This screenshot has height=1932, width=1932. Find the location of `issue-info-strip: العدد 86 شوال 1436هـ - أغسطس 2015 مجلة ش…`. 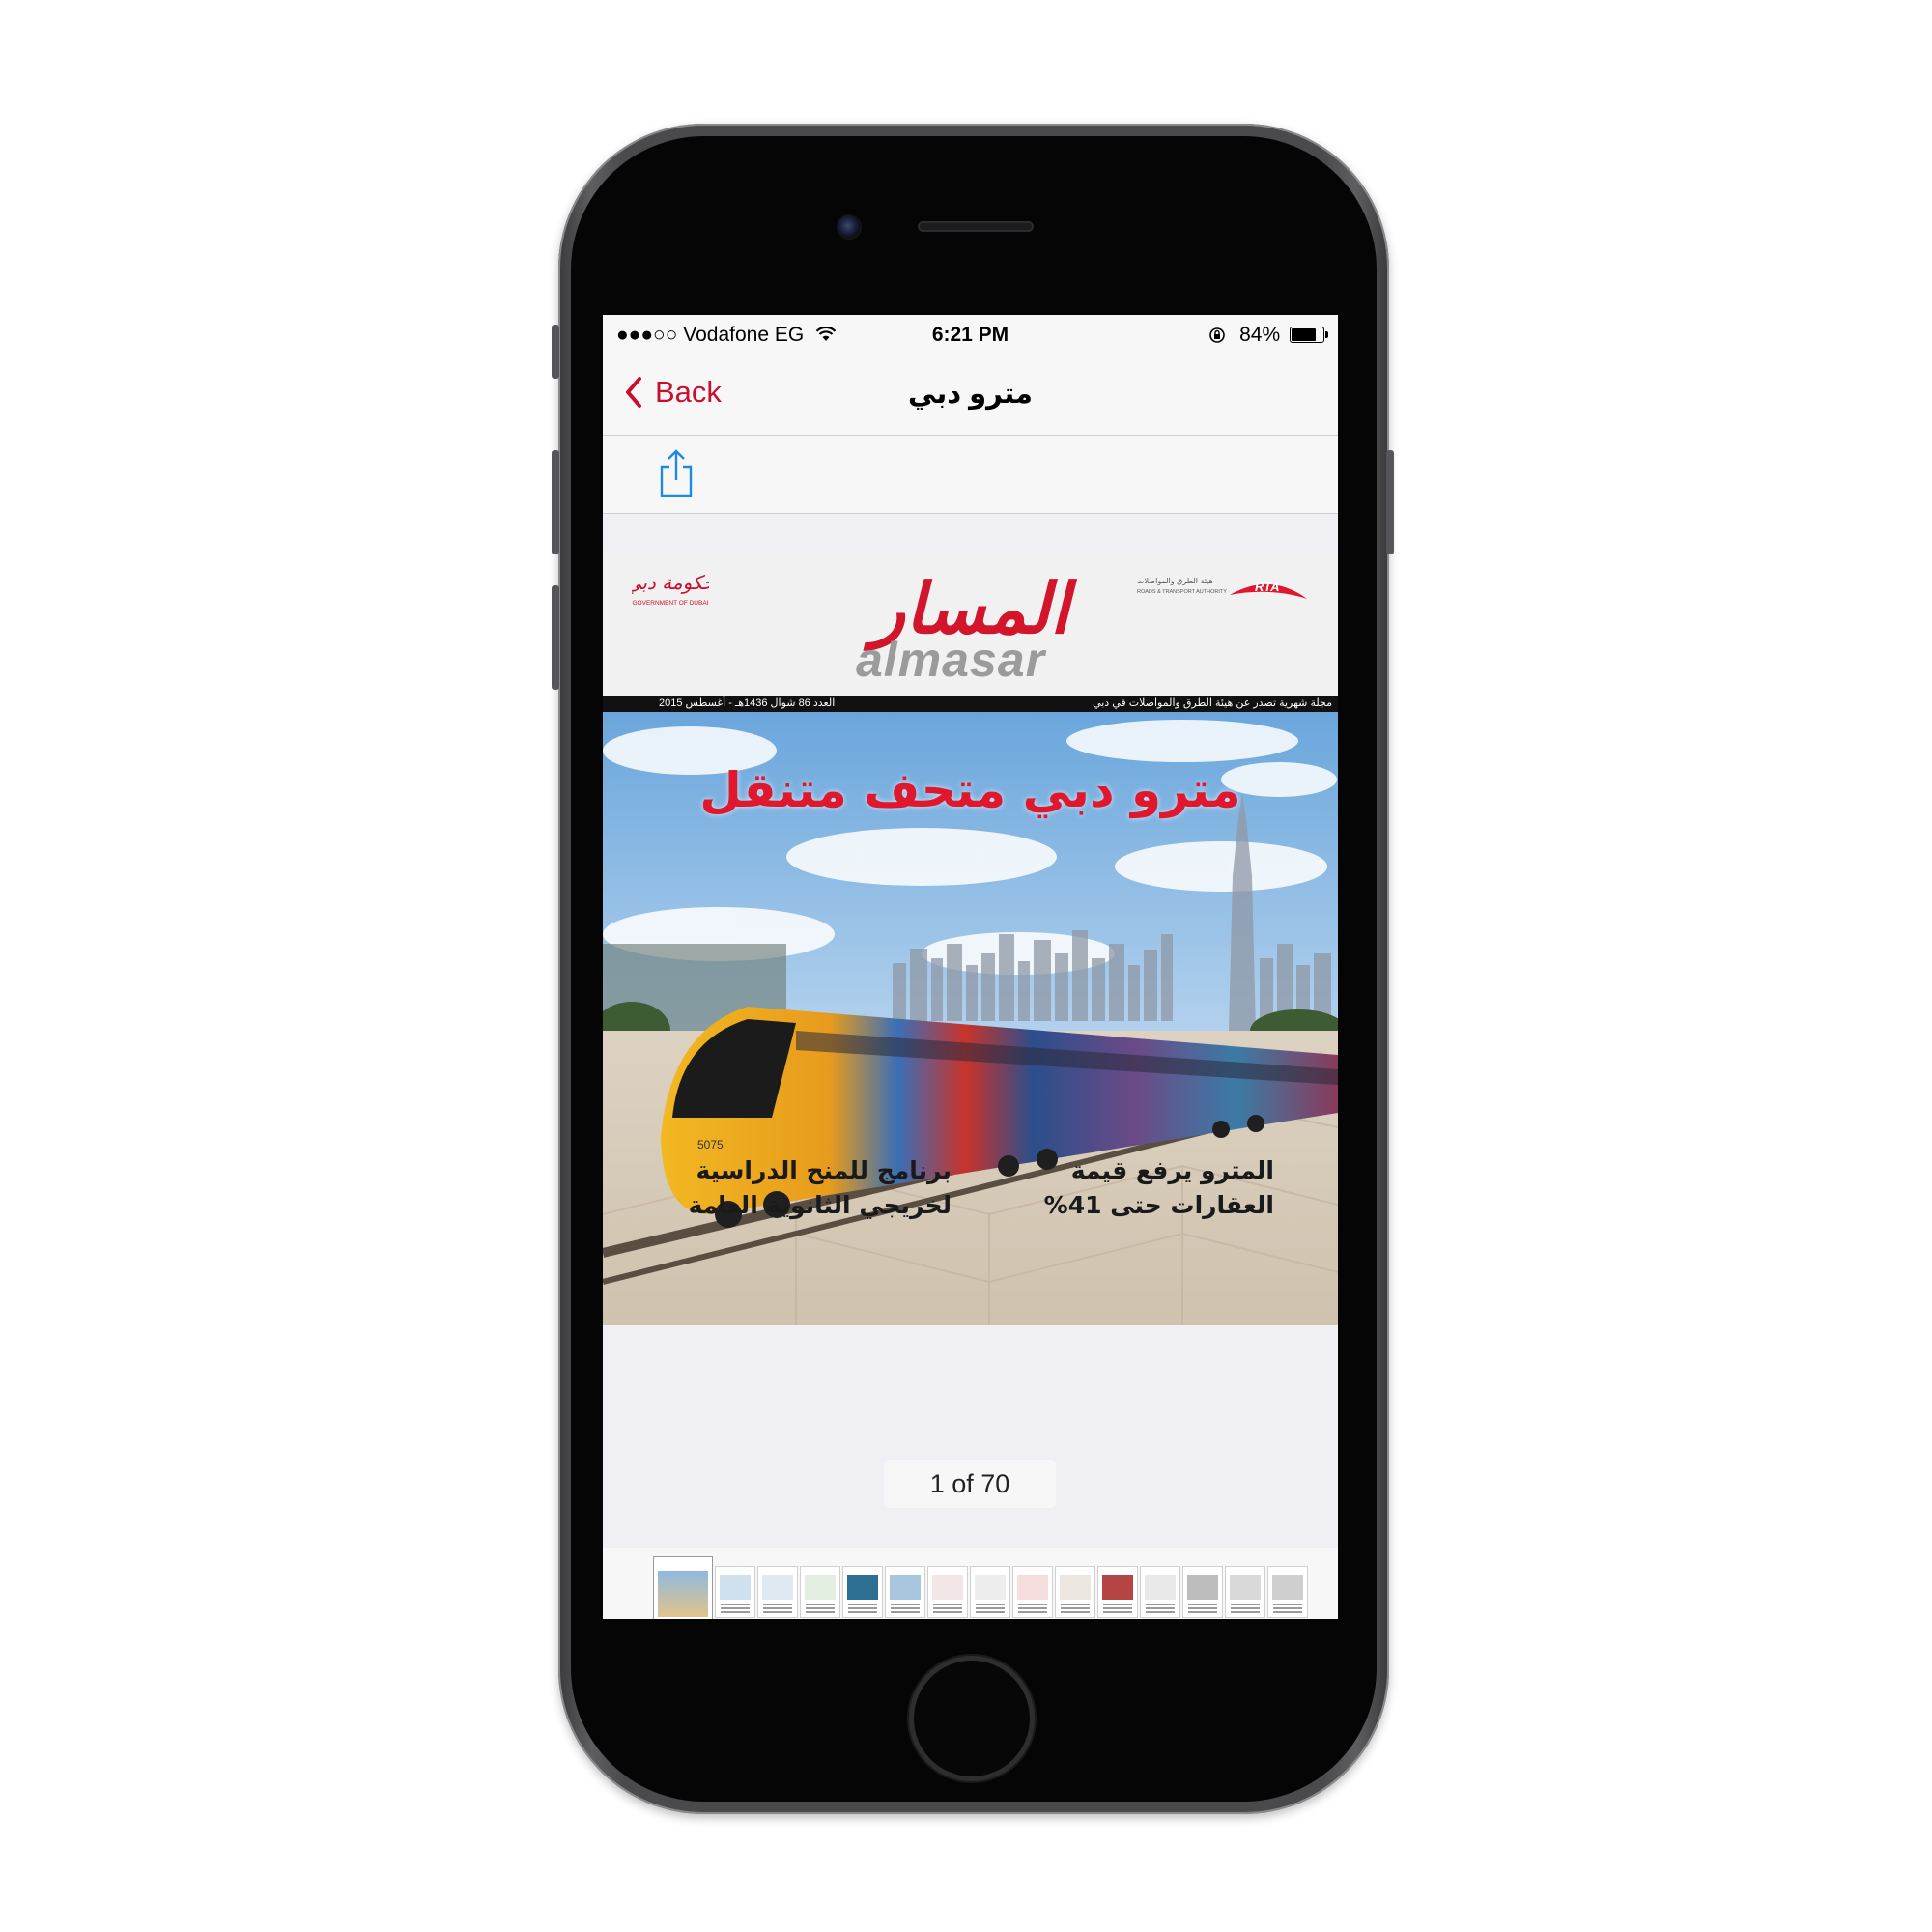

issue-info-strip: العدد 86 شوال 1436هـ - أغسطس 2015 مجلة ش… is located at coordinates (970, 704).